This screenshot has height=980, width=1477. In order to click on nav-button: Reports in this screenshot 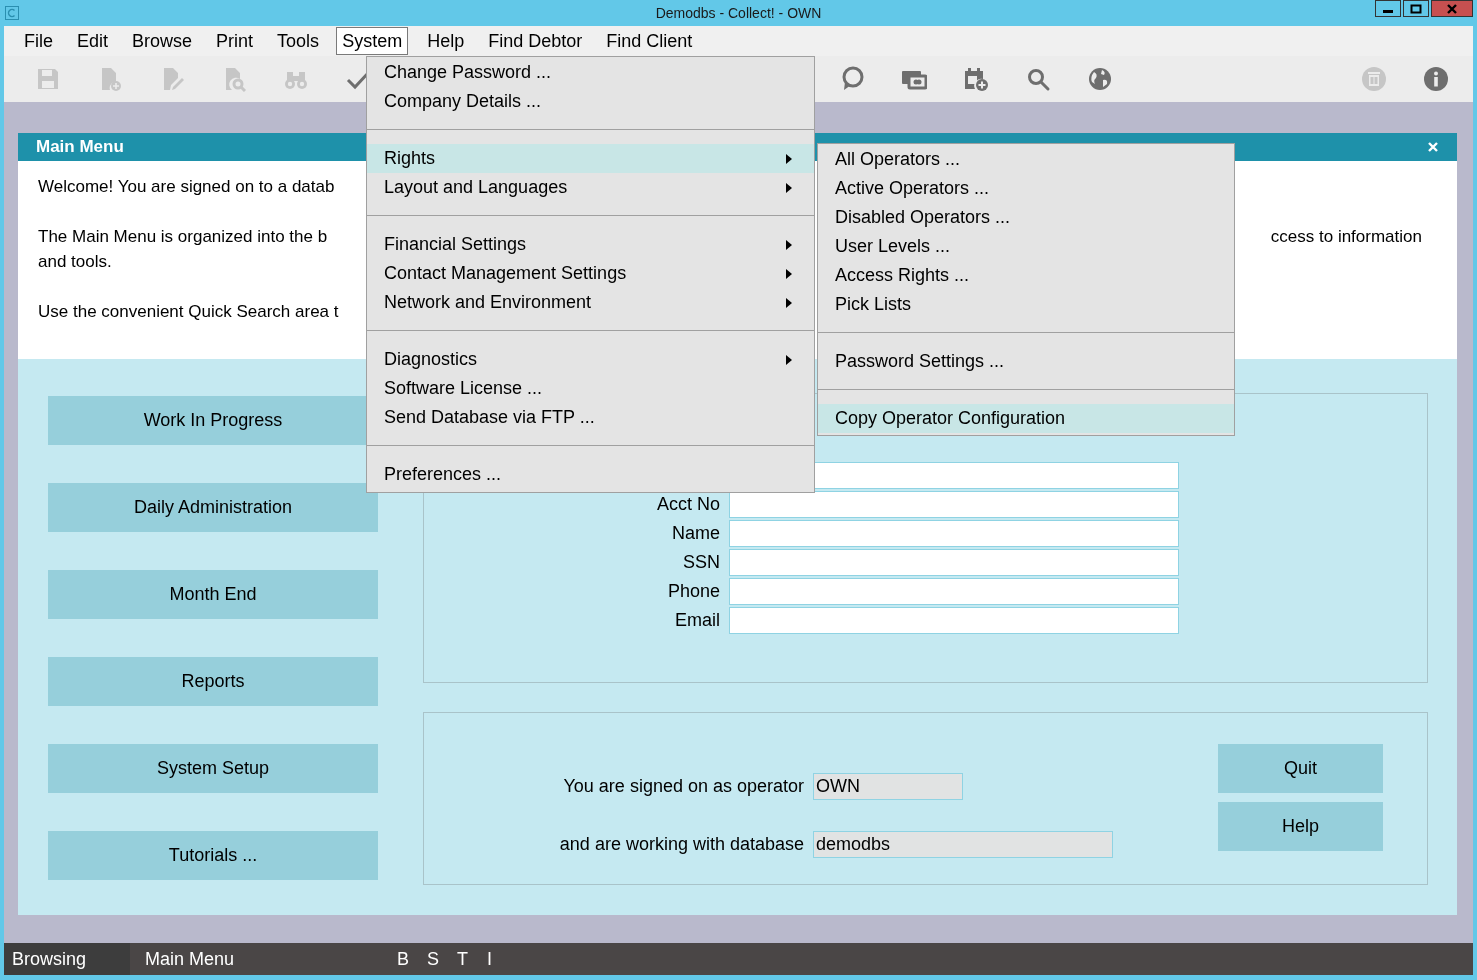, I will do `click(213, 681)`.